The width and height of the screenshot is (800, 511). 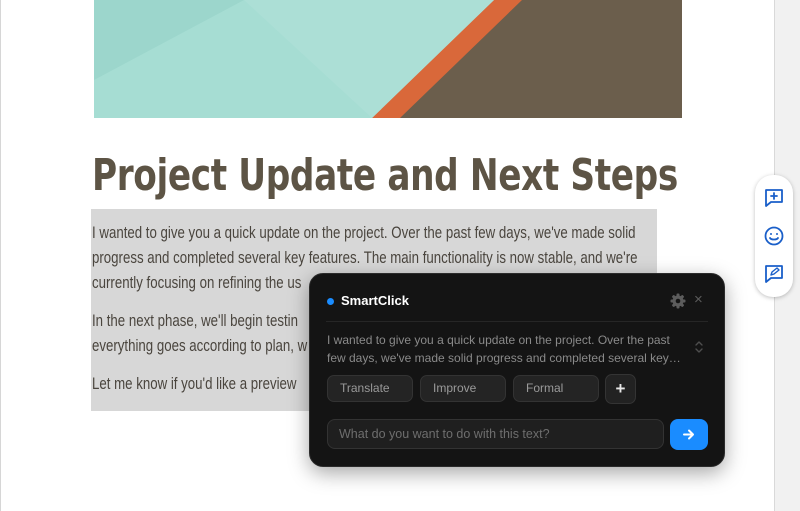 I want to click on translate-button: Translate, so click(x=370, y=388).